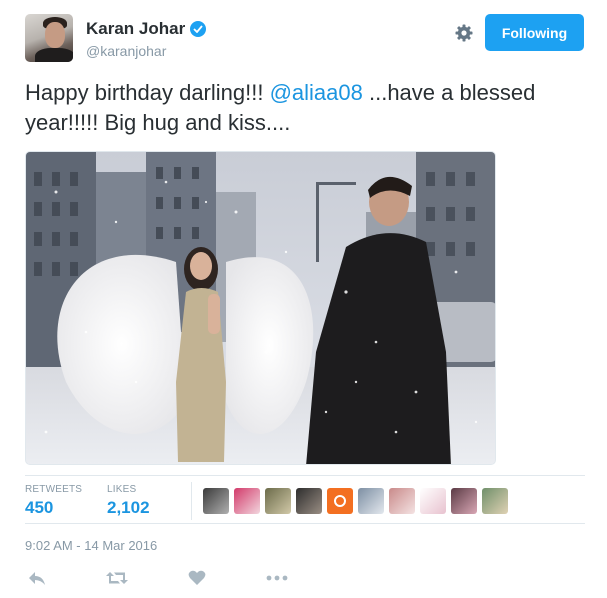  What do you see at coordinates (128, 507) in the screenshot?
I see `likes-count: 2,102` at bounding box center [128, 507].